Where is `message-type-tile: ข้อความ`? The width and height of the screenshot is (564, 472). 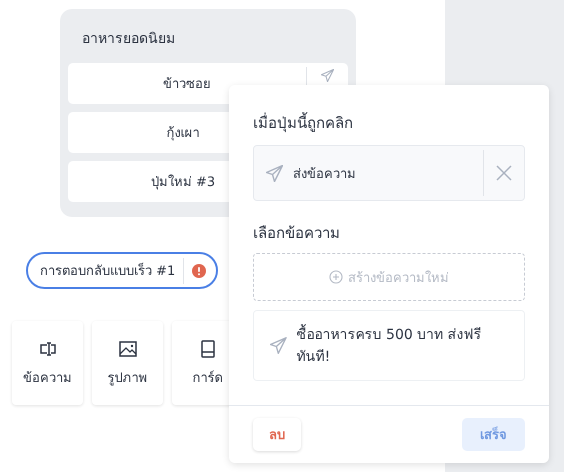 message-type-tile: ข้อความ is located at coordinates (47, 363).